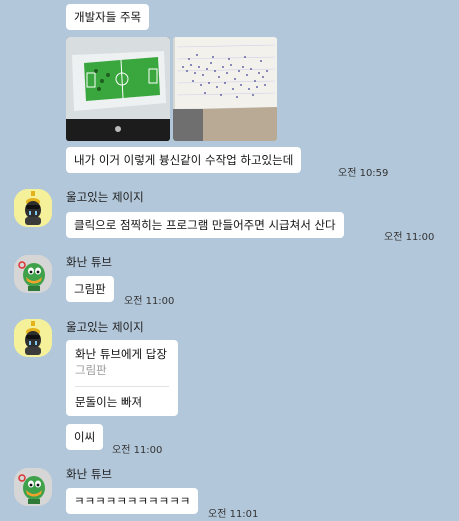 The image size is (459, 521). I want to click on message-text: 그림판, so click(90, 289).